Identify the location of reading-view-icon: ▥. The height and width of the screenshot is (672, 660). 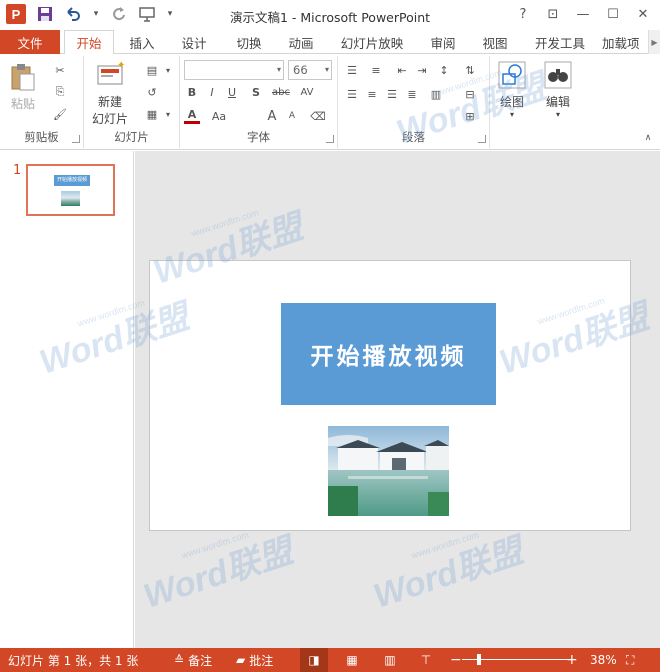
(390, 660).